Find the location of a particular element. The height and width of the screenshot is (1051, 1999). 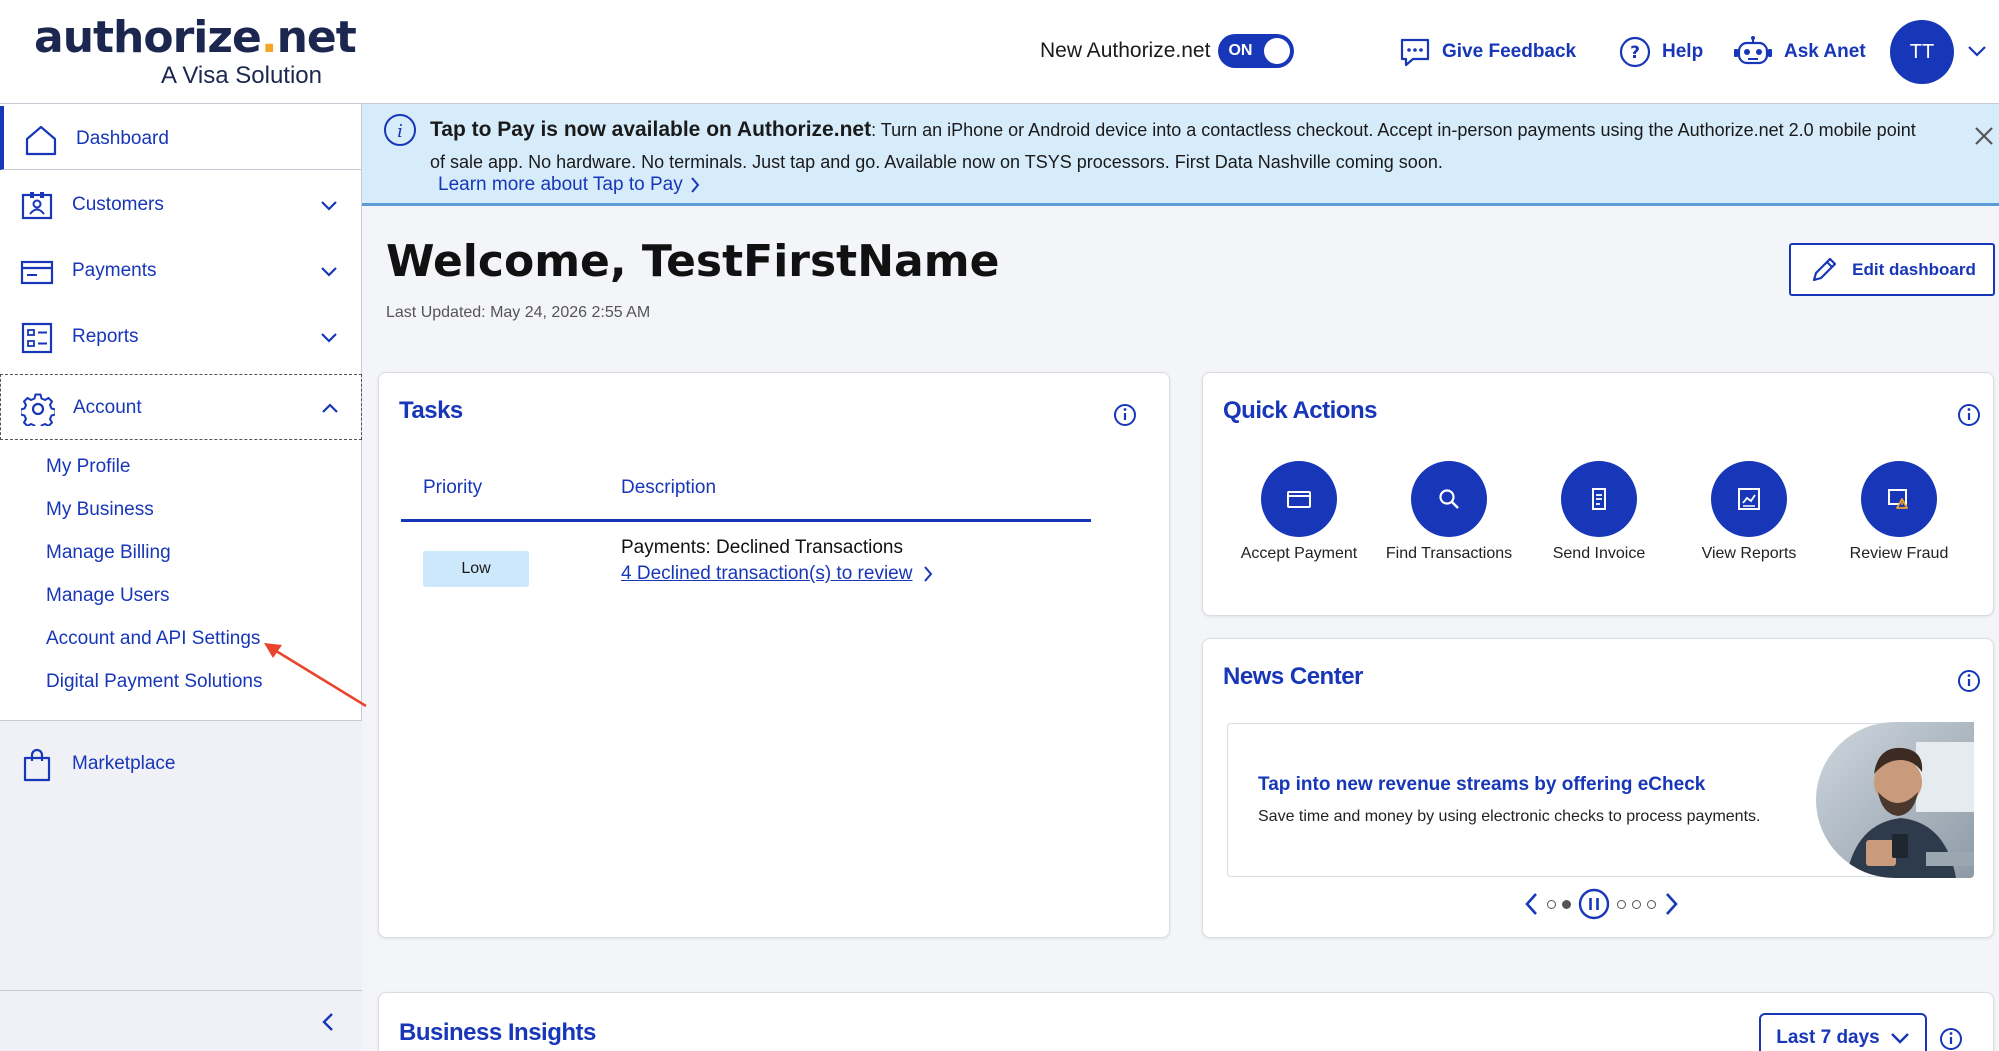

quick-action-send-invoice: Send Invoice is located at coordinates (1599, 513).